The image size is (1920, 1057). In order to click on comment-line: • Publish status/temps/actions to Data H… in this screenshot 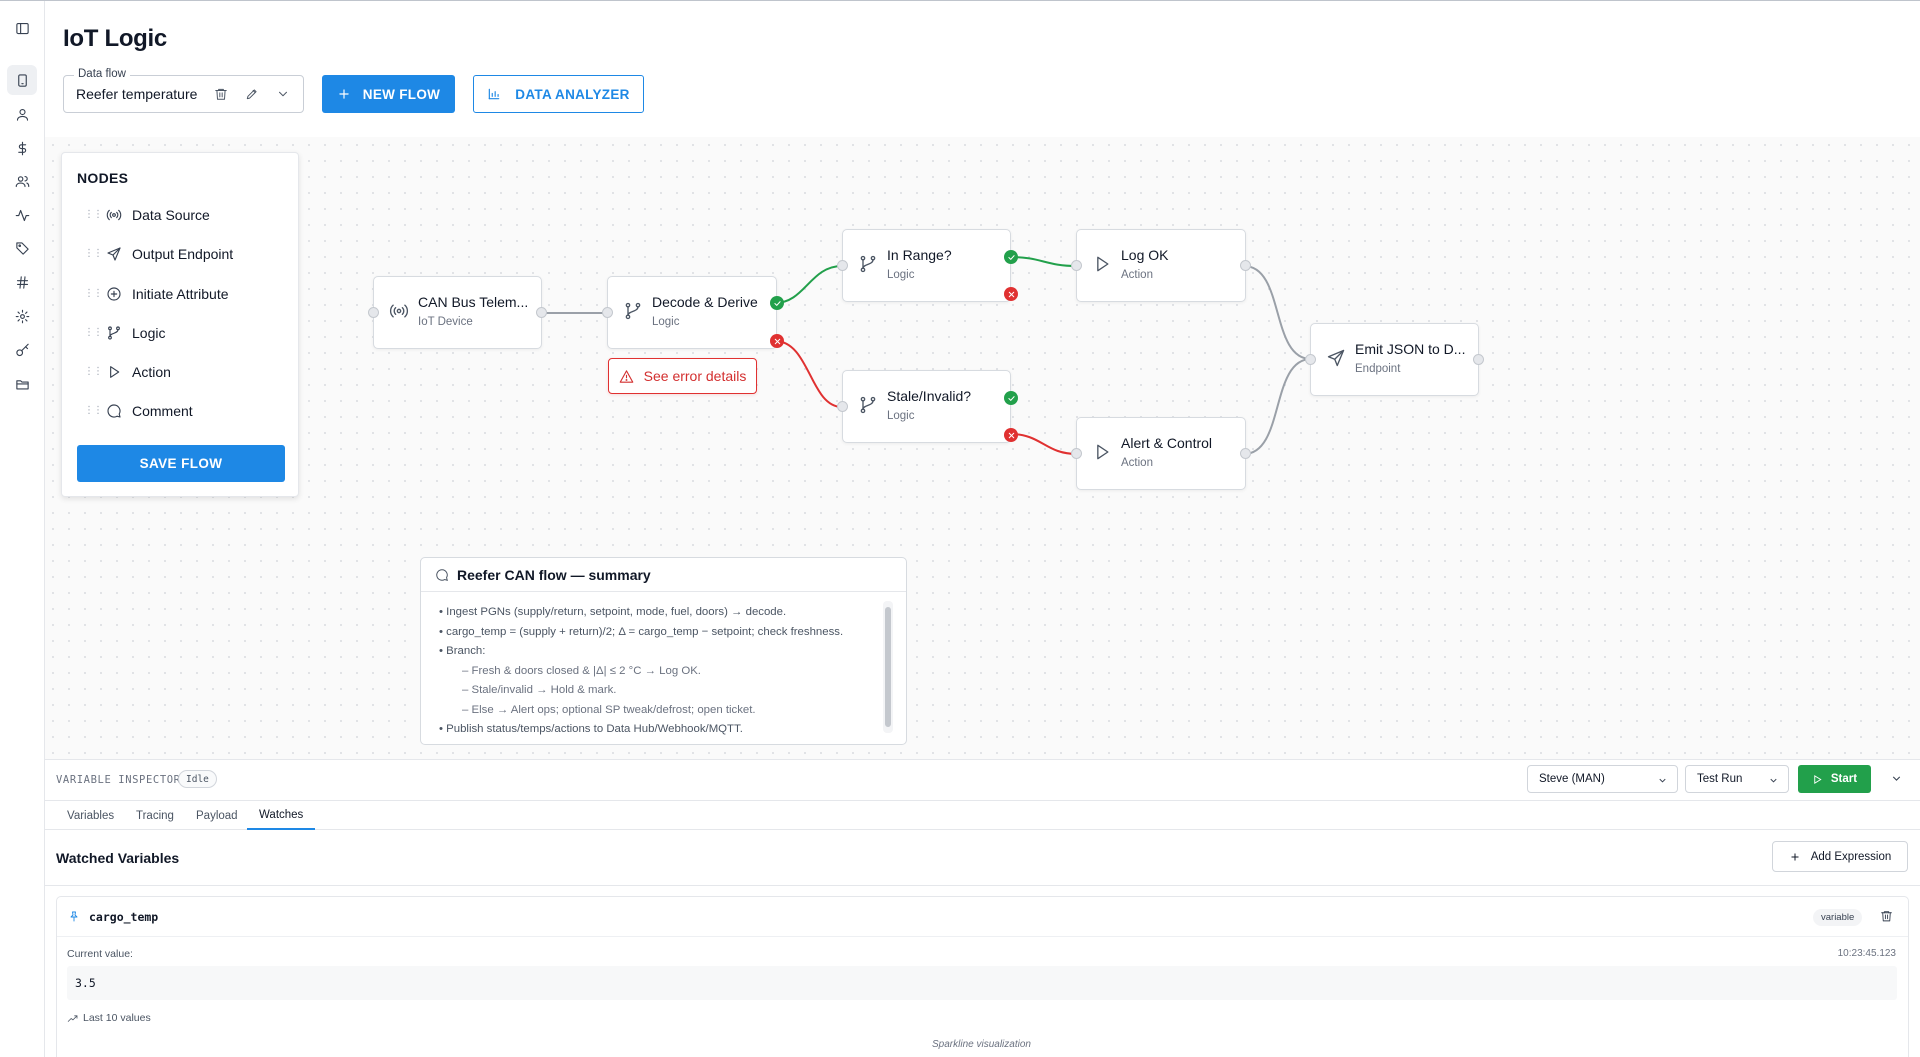, I will do `click(591, 729)`.